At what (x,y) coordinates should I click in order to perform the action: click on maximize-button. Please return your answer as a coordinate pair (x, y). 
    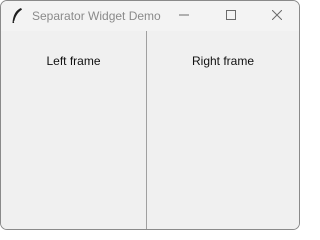
    Looking at the image, I should click on (231, 16).